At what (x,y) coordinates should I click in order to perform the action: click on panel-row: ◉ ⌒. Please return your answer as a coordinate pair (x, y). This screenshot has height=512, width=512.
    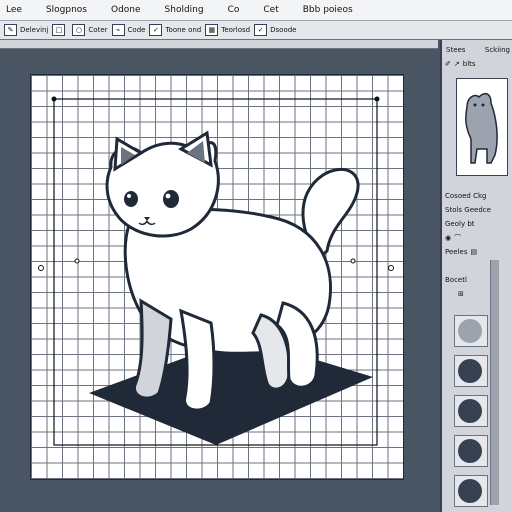
    Looking at the image, I should click on (477, 238).